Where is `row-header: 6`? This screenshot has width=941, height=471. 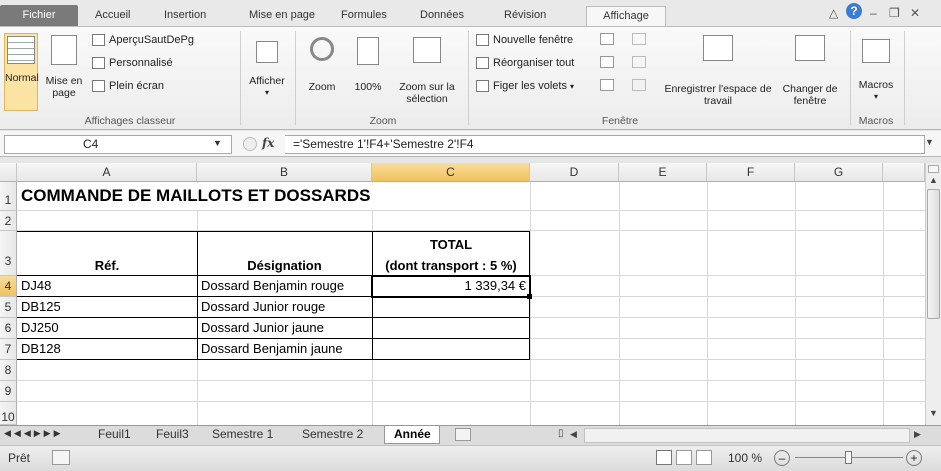
row-header: 6 is located at coordinates (8, 328).